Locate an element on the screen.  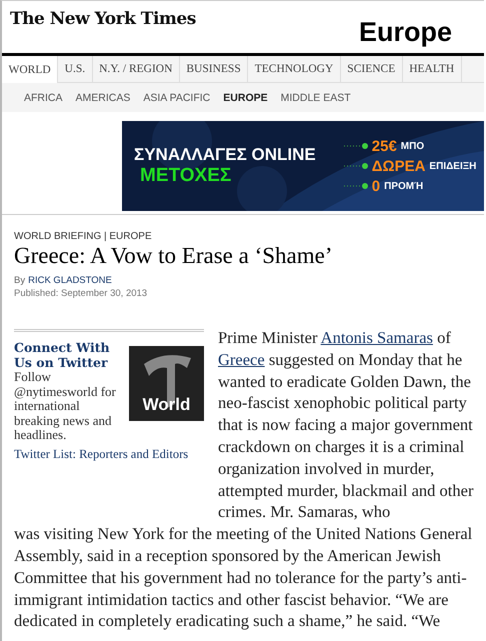
body-link: Greece is located at coordinates (241, 359).